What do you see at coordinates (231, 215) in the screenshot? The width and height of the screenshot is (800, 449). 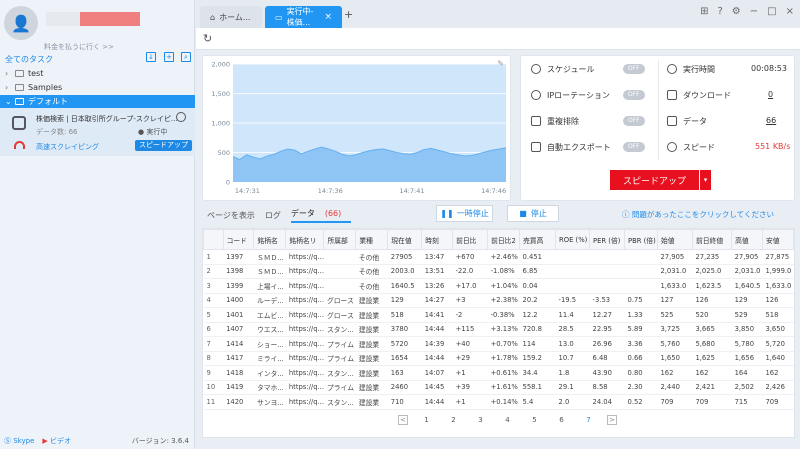 I see `tab-page-view: ページを表示` at bounding box center [231, 215].